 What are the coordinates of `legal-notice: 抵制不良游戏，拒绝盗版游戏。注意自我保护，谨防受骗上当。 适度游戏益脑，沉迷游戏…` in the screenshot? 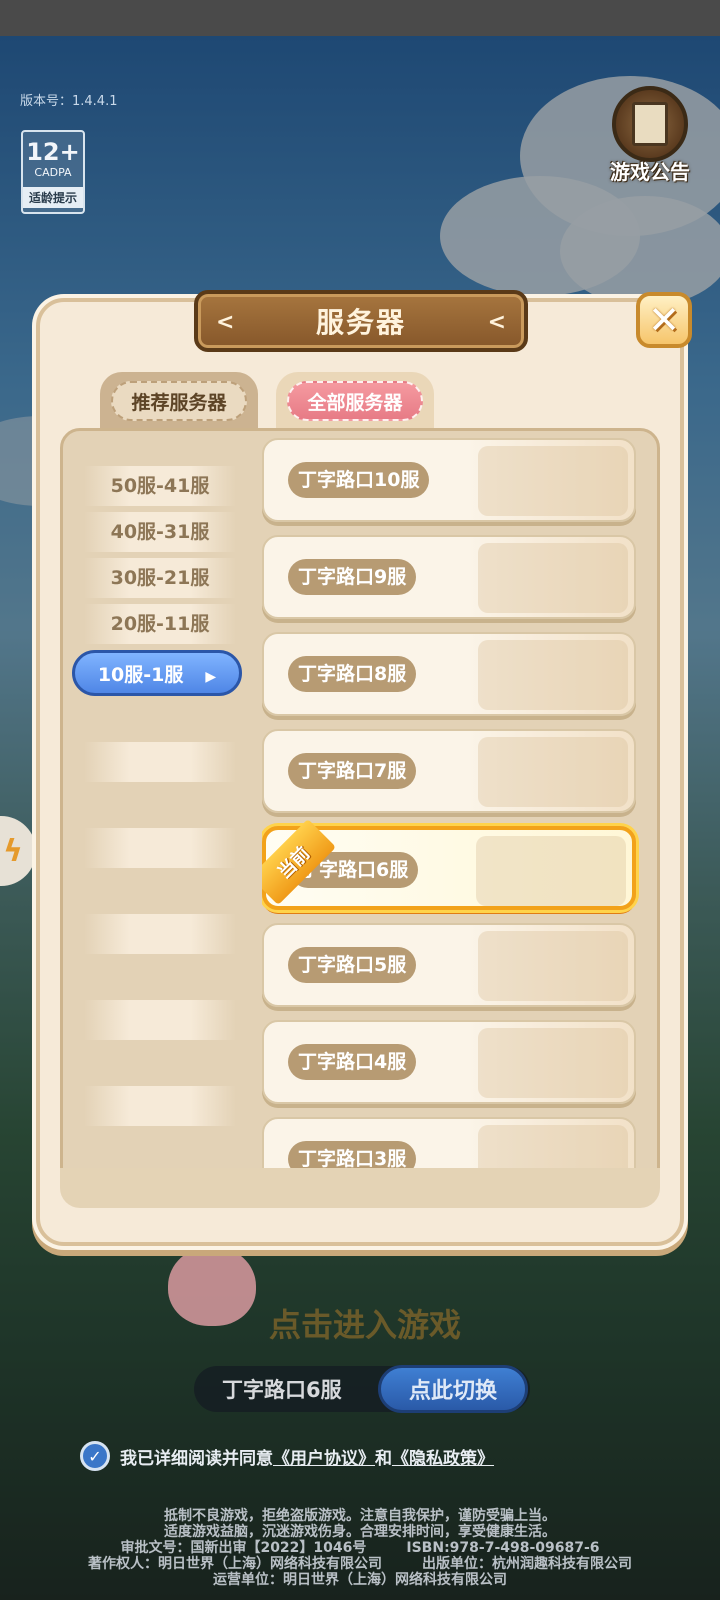 It's located at (360, 1548).